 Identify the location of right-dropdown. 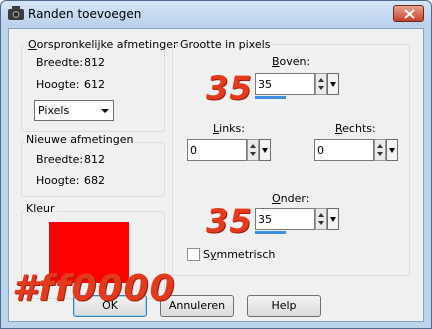
(392, 150).